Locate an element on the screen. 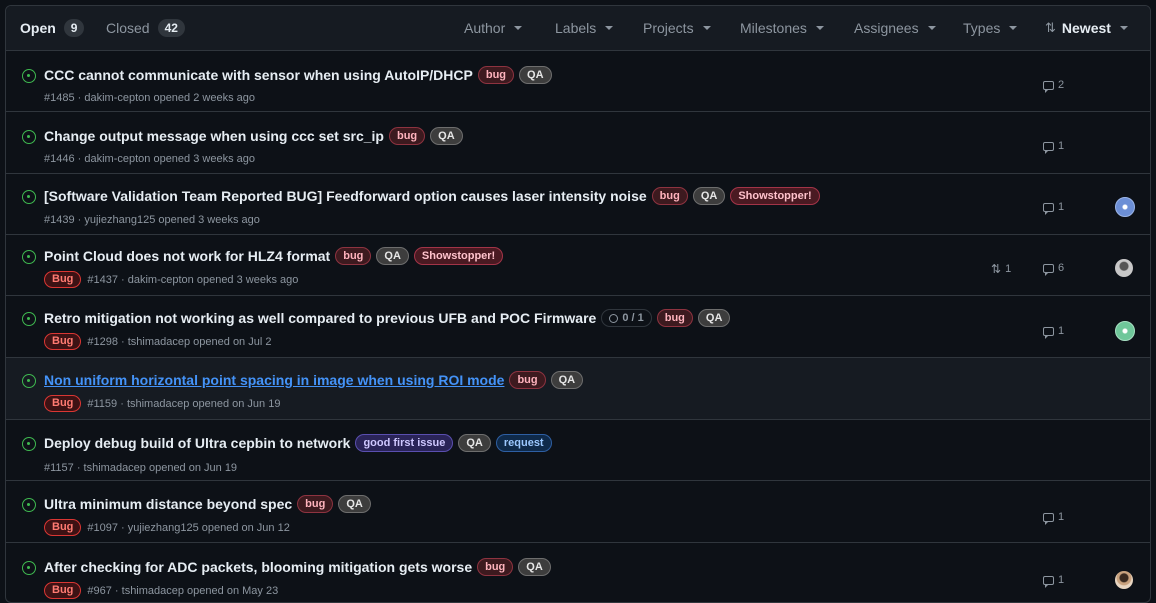 This screenshot has width=1156, height=603. assignees-filter: Assignees is located at coordinates (895, 28).